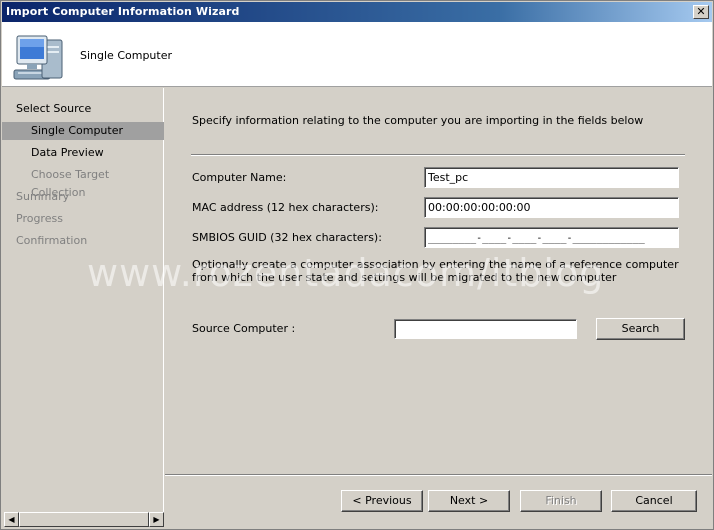  I want to click on mac-address-label: MAC address (12 hex characters):, so click(285, 207).